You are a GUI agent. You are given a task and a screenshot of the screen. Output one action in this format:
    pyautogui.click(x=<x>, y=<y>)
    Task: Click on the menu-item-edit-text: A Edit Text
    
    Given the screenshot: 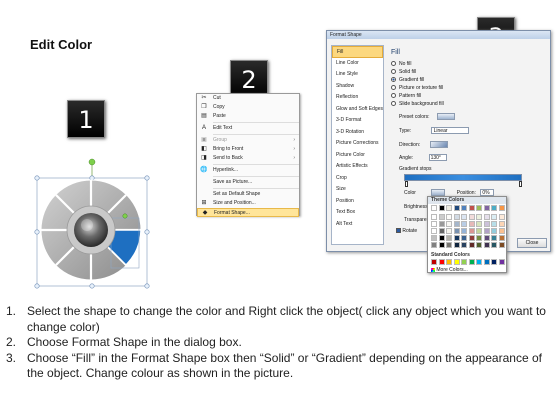 What is the action you would take?
    pyautogui.click(x=248, y=128)
    